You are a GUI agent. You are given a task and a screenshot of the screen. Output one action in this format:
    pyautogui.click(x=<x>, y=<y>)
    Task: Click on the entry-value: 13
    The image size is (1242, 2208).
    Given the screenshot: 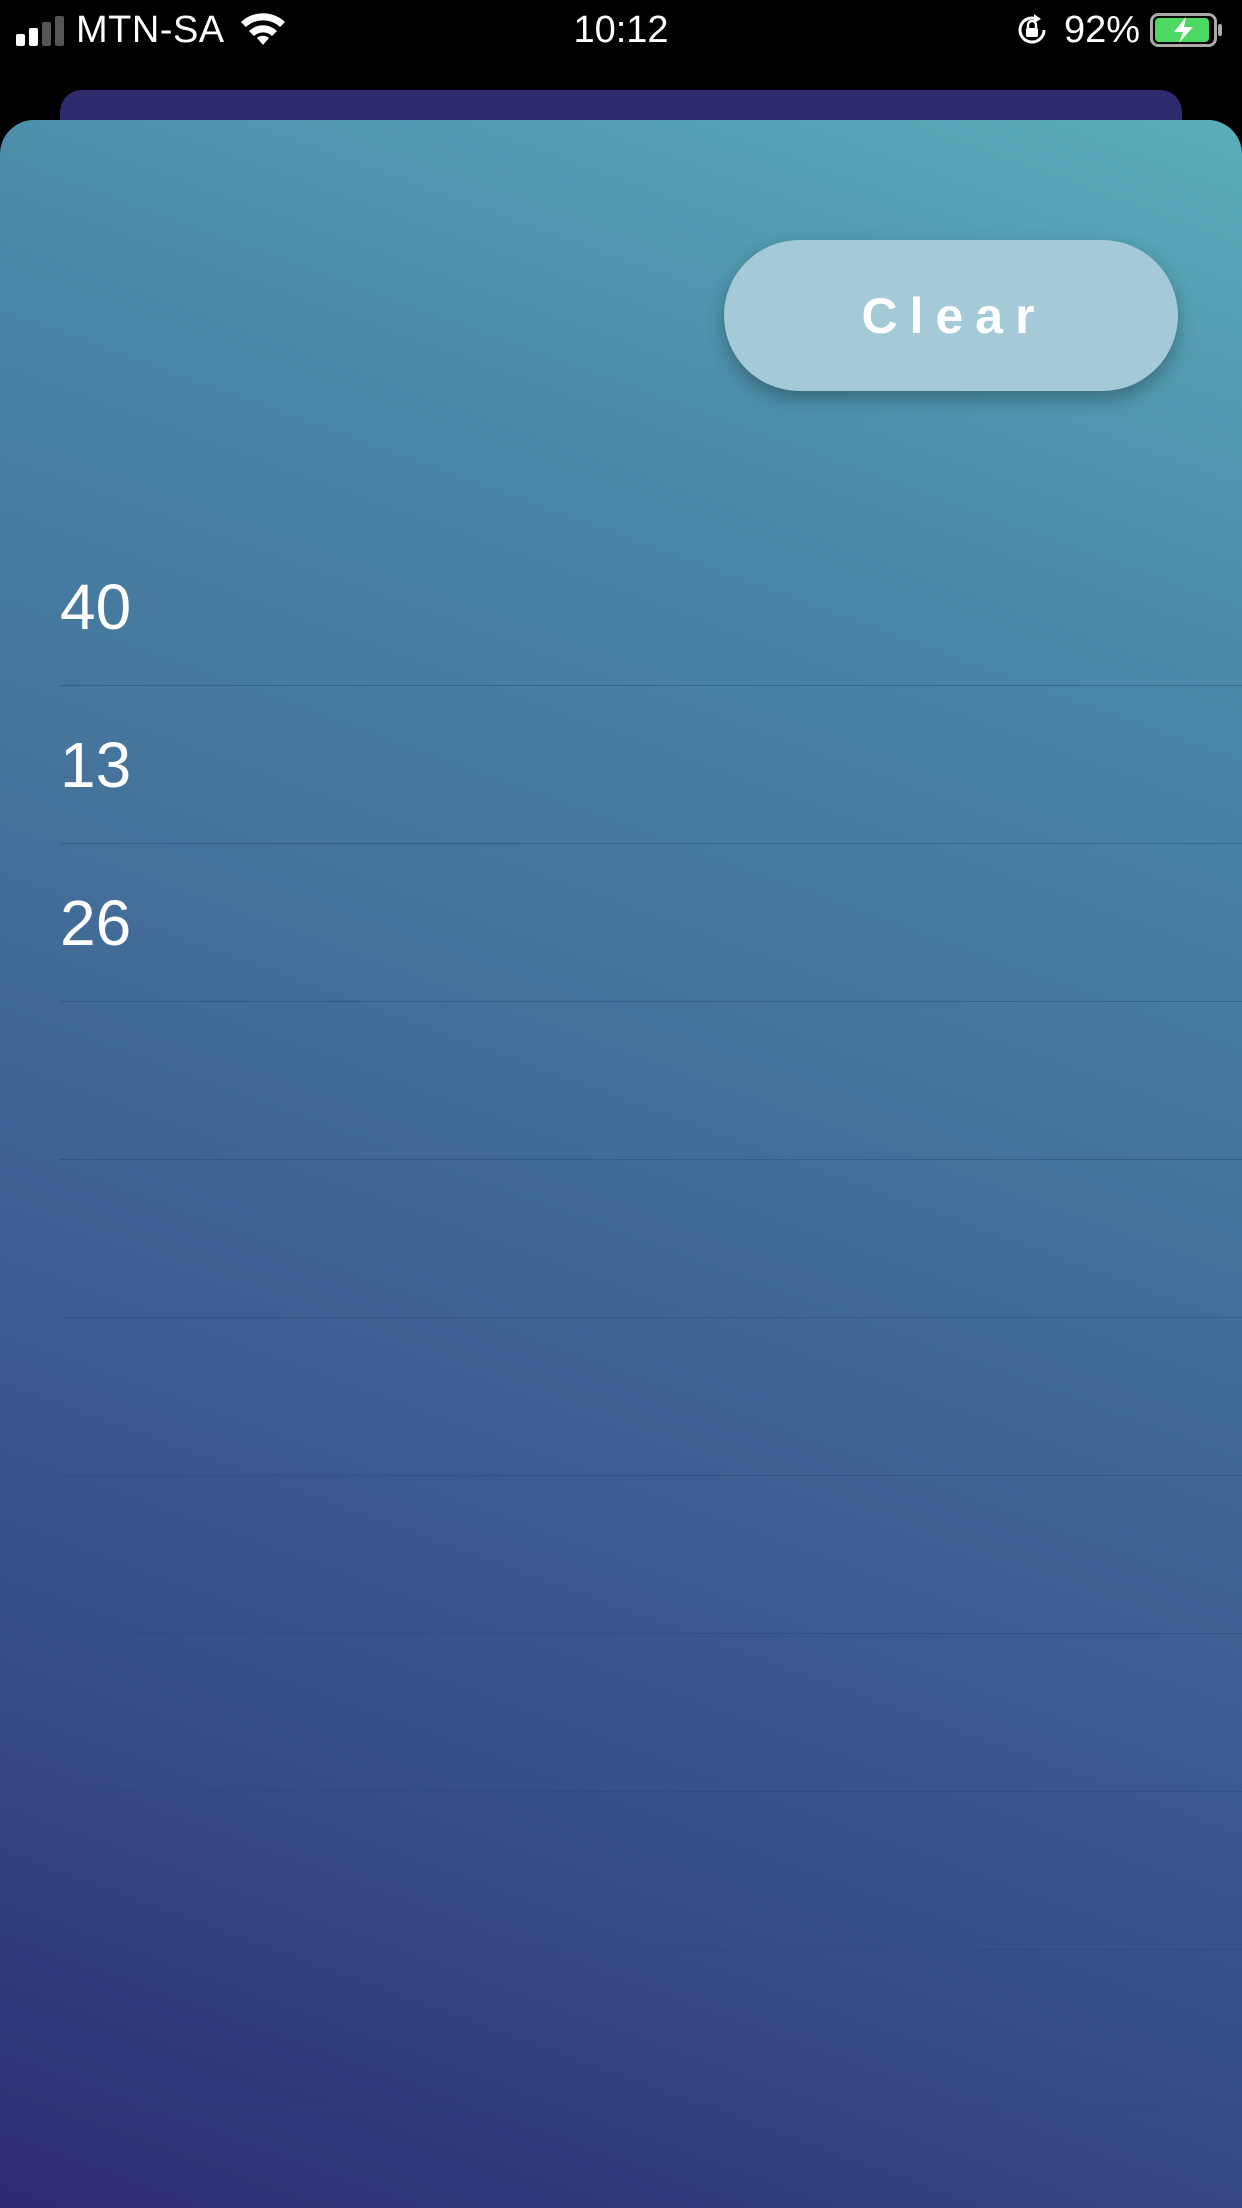 What is the action you would take?
    pyautogui.click(x=96, y=765)
    